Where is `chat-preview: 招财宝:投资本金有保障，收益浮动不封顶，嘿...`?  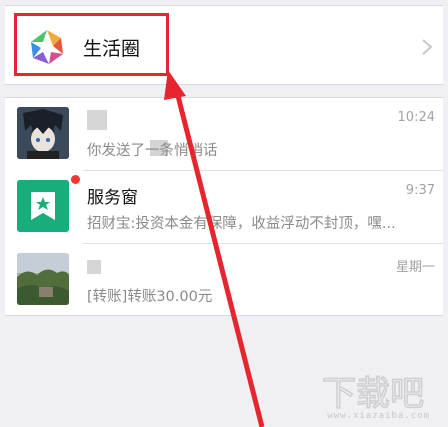 chat-preview: 招财宝:投资本金有保障，收益浮动不封顶，嘿... is located at coordinates (241, 224).